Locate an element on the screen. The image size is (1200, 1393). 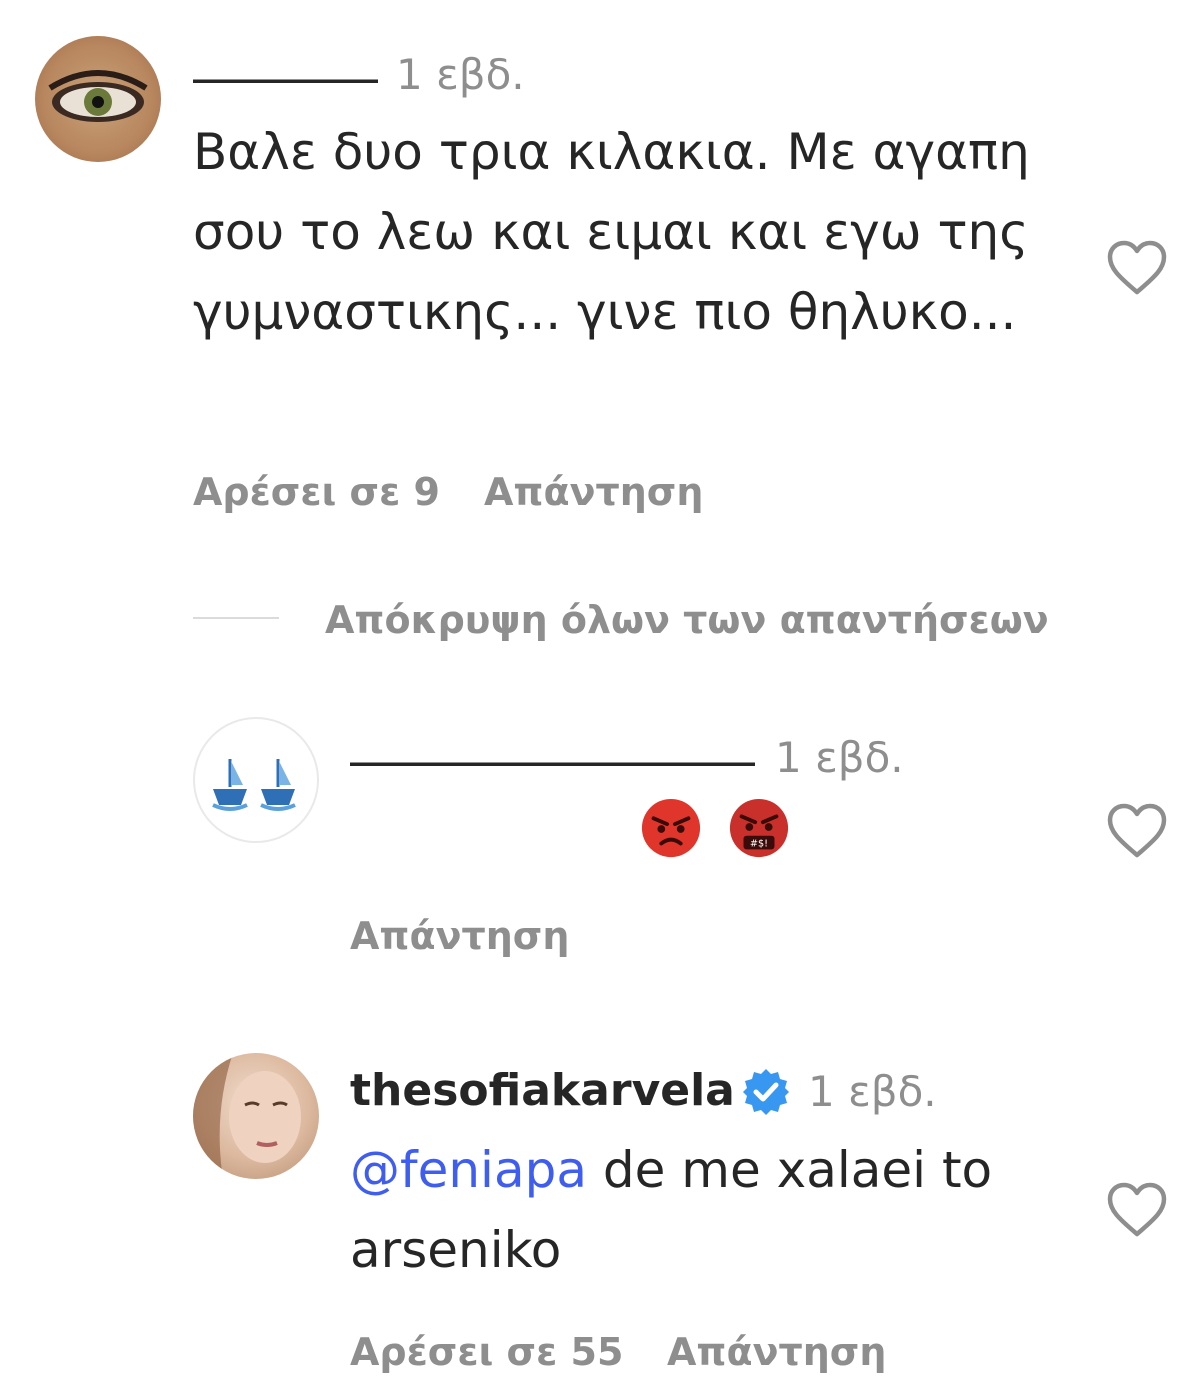
angry-face-with-symbols-emoji-icon: #$! is located at coordinates (759, 828).